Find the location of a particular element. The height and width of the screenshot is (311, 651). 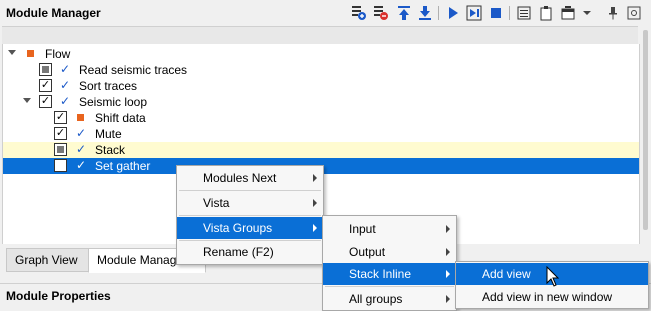

list-icon is located at coordinates (524, 13).